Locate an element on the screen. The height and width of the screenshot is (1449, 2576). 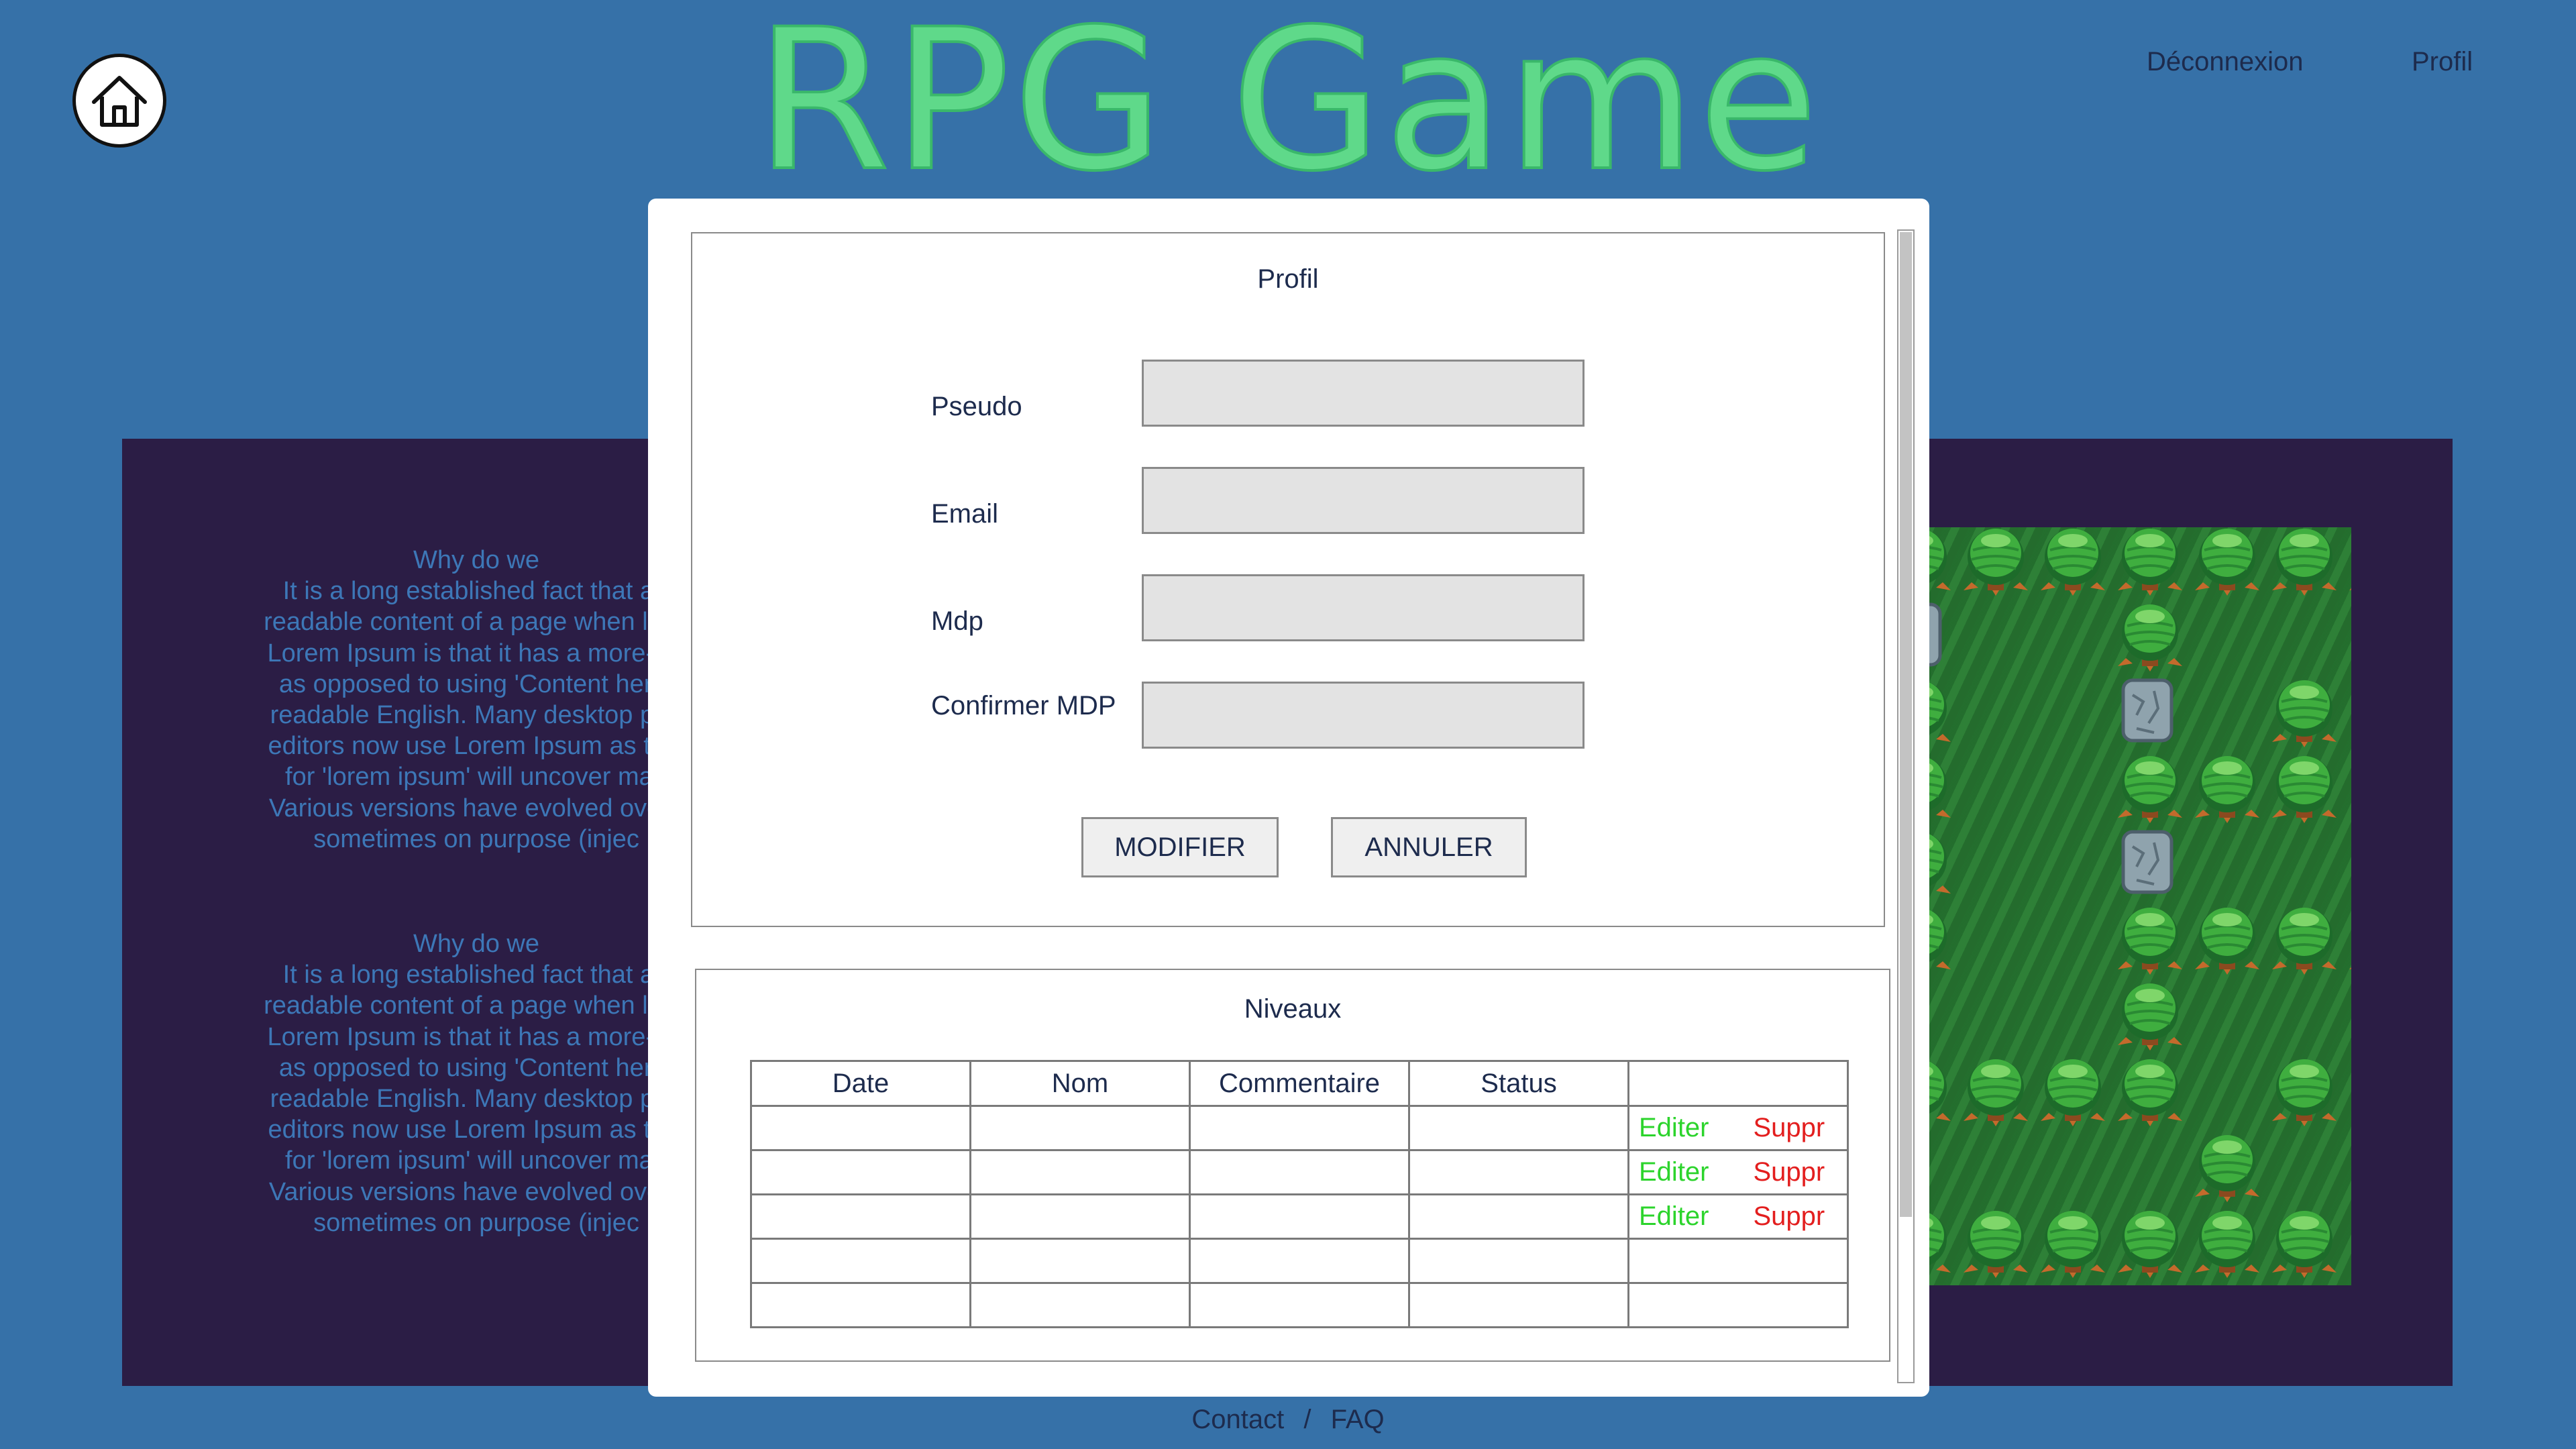
confirm-password-label: Confirmer MDP is located at coordinates (1023, 705).